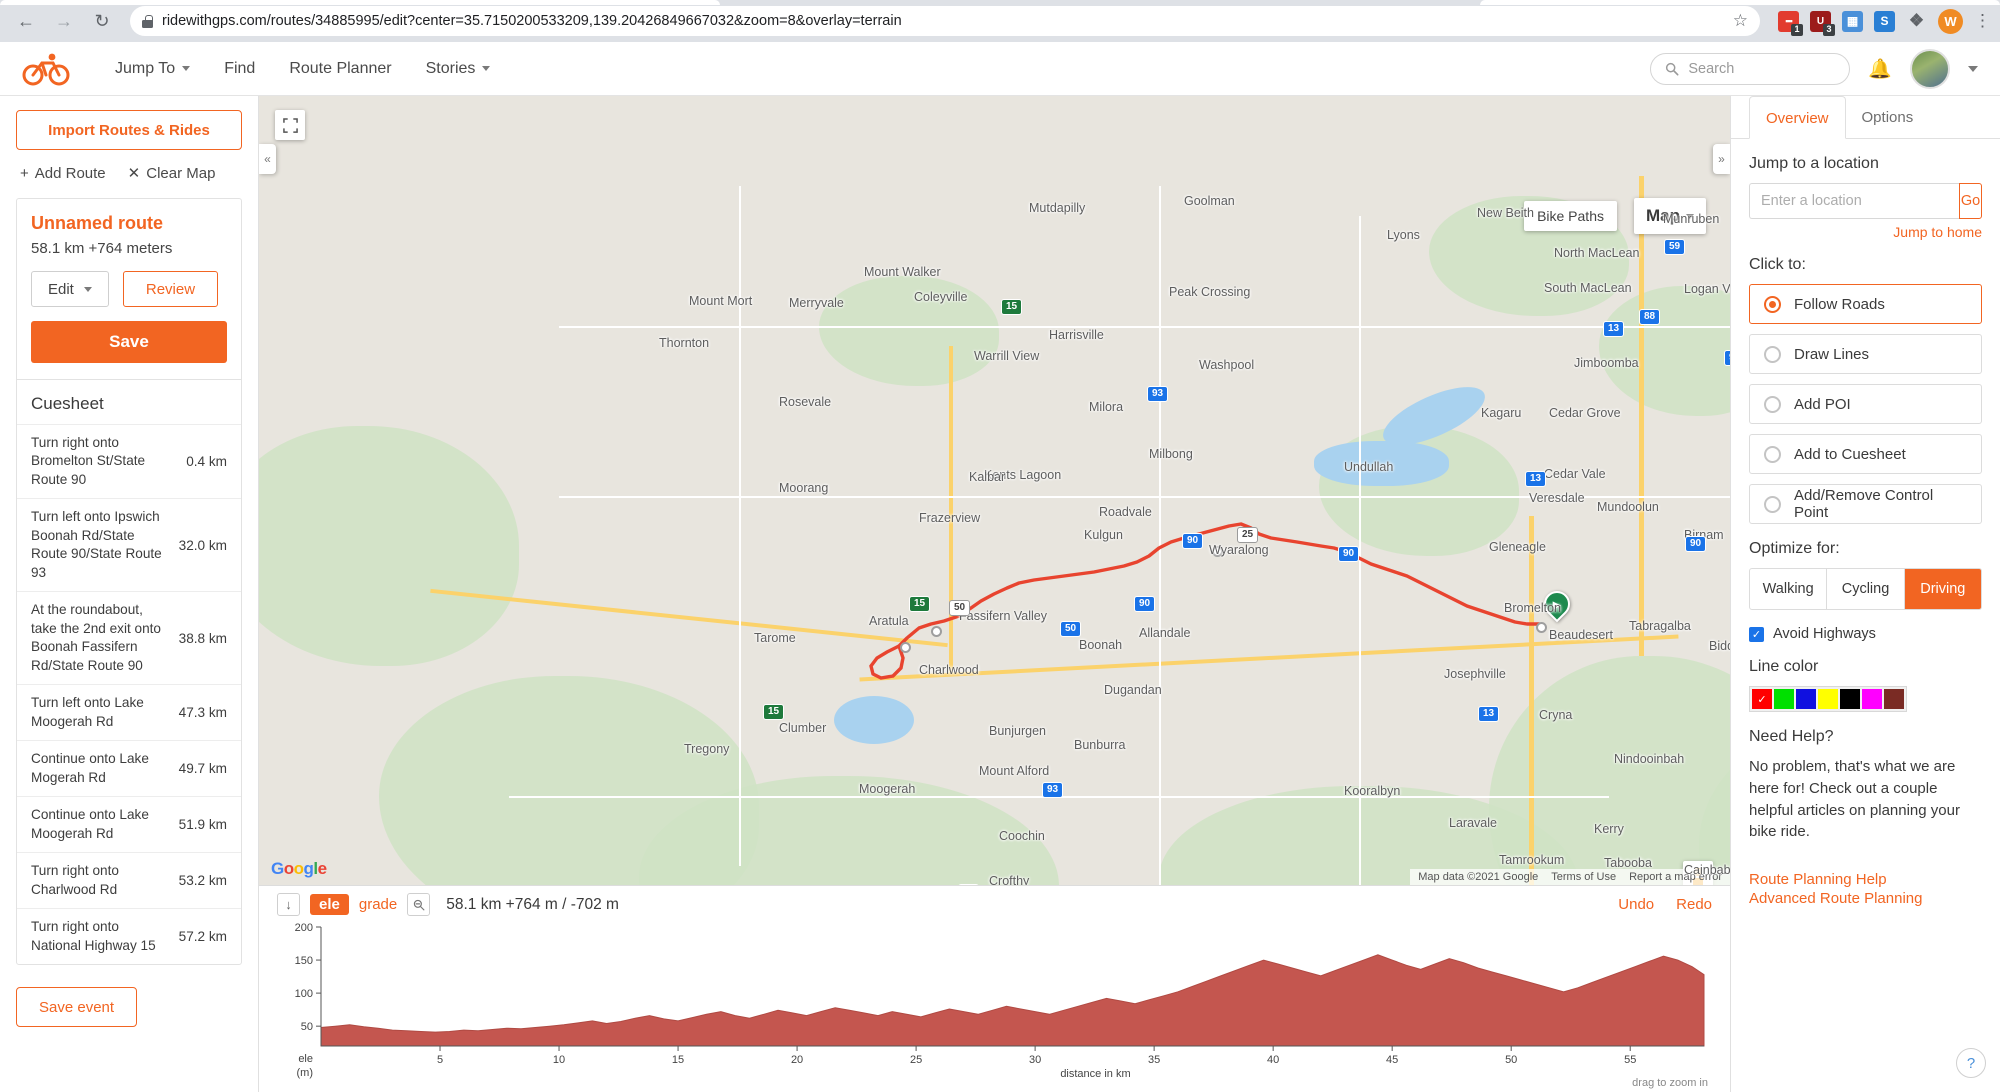  What do you see at coordinates (1636, 904) in the screenshot?
I see `undo-button: Undo` at bounding box center [1636, 904].